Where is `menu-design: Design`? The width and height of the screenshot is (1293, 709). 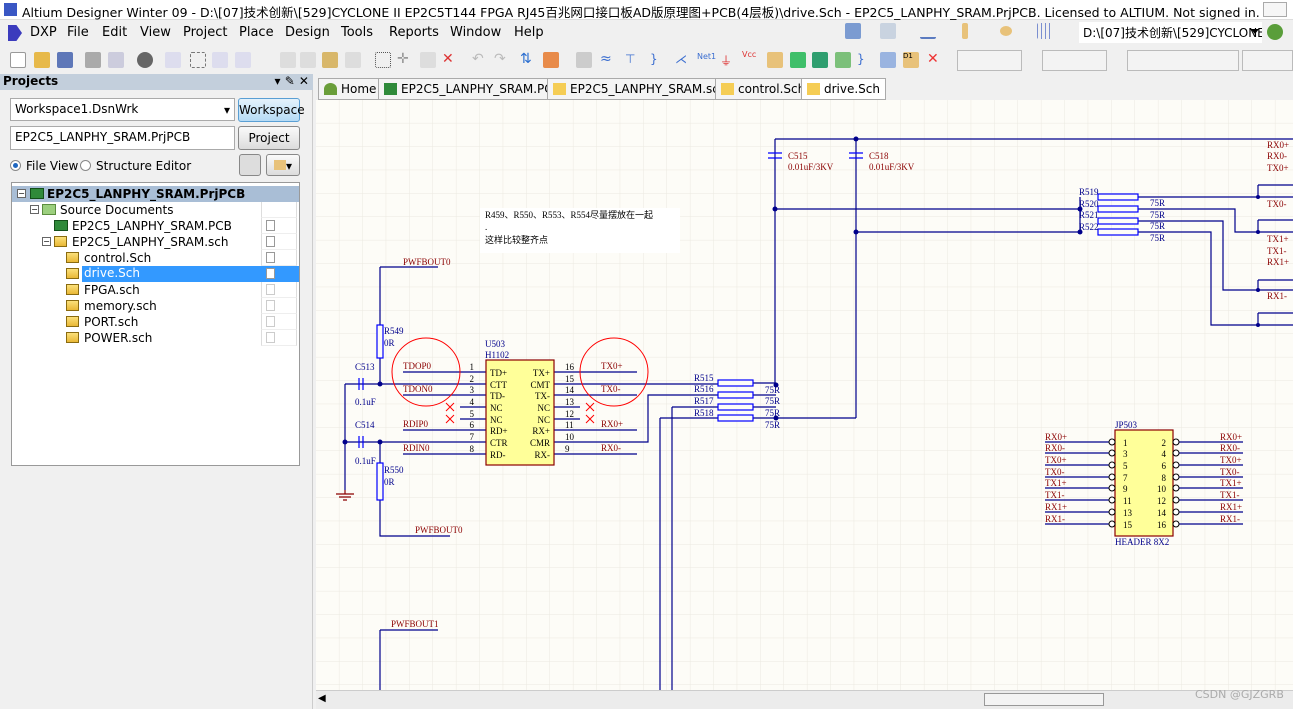
menu-design: Design is located at coordinates (307, 32).